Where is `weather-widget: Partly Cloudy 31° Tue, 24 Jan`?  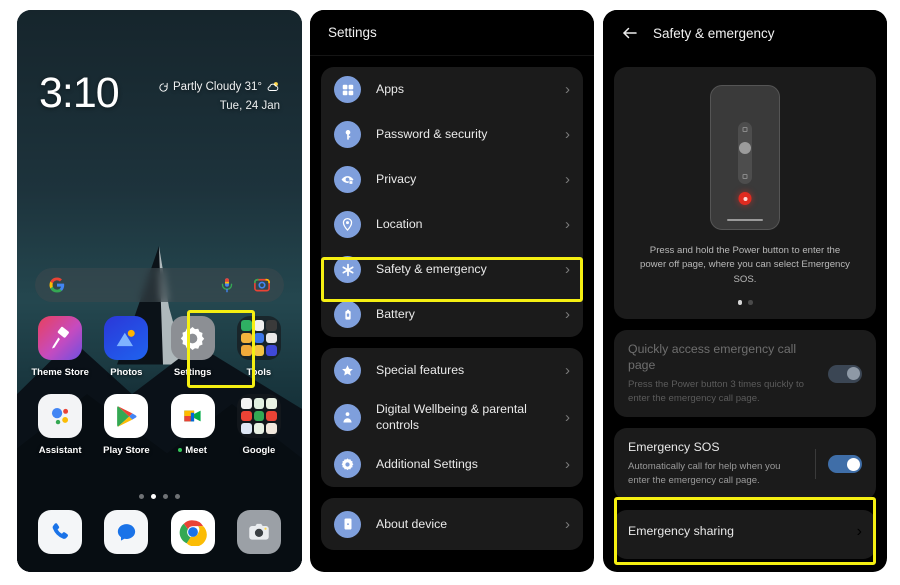 weather-widget: Partly Cloudy 31° Tue, 24 Jan is located at coordinates (219, 92).